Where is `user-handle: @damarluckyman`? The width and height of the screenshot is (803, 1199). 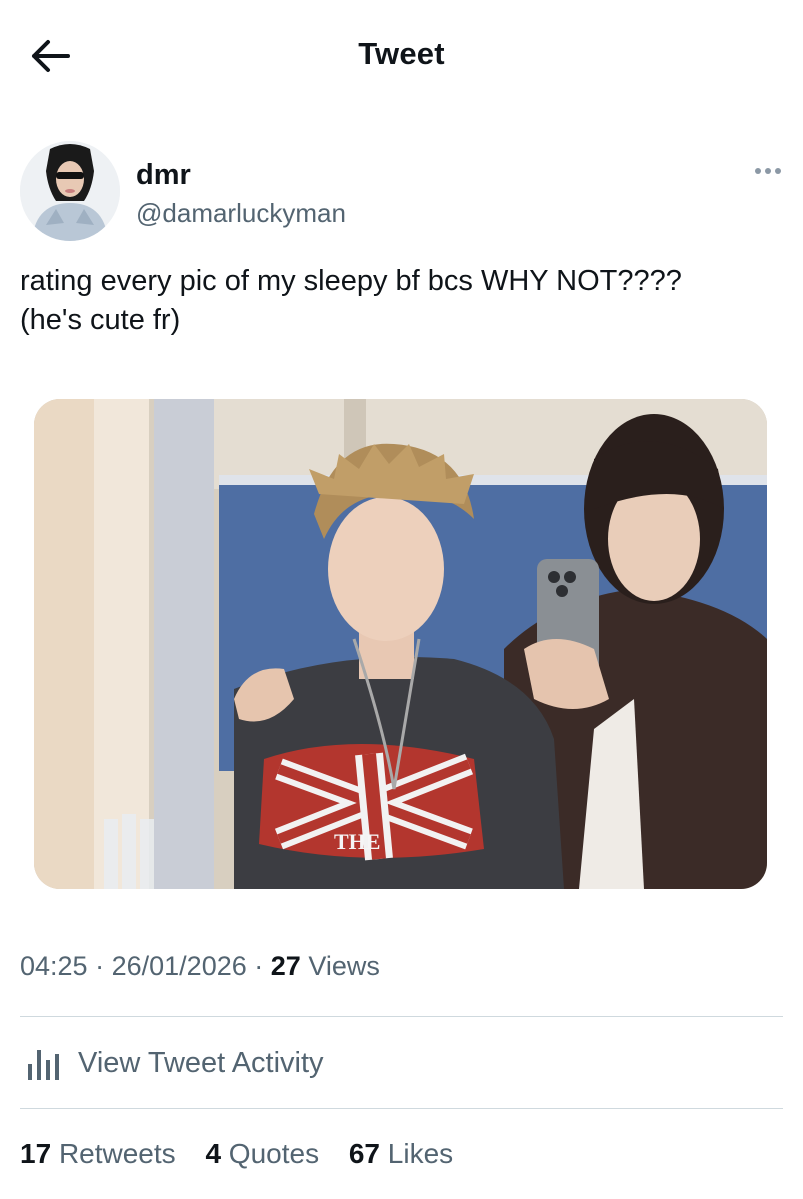 user-handle: @damarluckyman is located at coordinates (241, 213).